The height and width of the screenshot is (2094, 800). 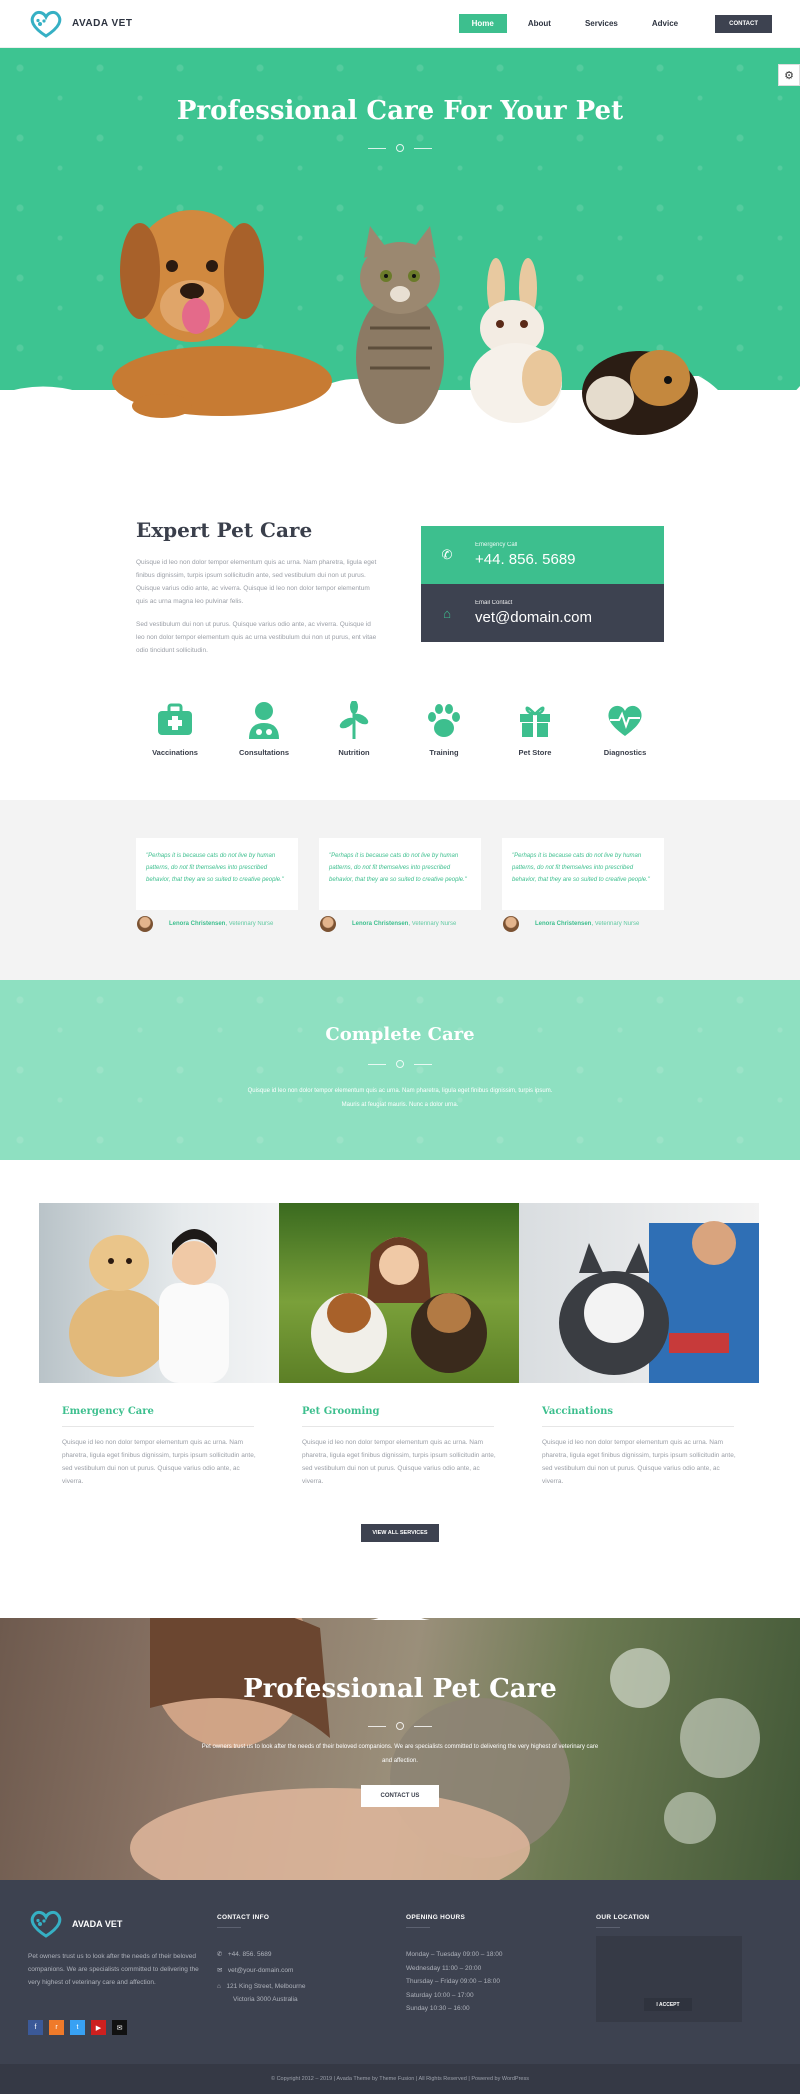 What do you see at coordinates (224, 530) in the screenshot?
I see `expert-title: Expert Pet Care` at bounding box center [224, 530].